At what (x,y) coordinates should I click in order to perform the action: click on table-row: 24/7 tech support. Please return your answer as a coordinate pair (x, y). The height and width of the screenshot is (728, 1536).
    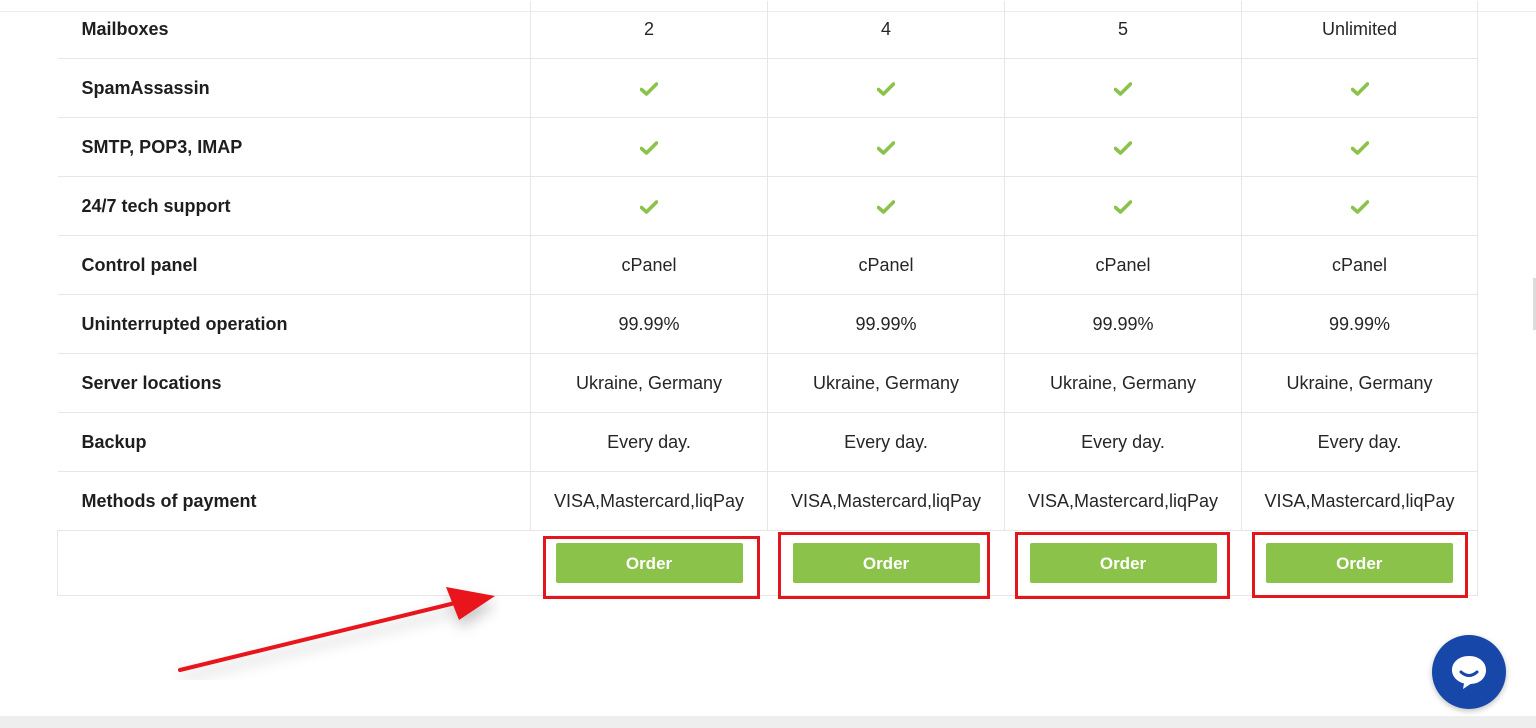
    Looking at the image, I should click on (767, 206).